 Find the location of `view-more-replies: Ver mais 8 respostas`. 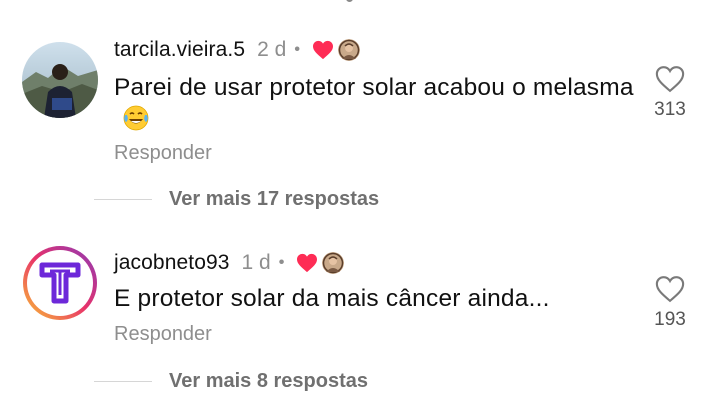

view-more-replies: Ver mais 8 respostas is located at coordinates (231, 381).